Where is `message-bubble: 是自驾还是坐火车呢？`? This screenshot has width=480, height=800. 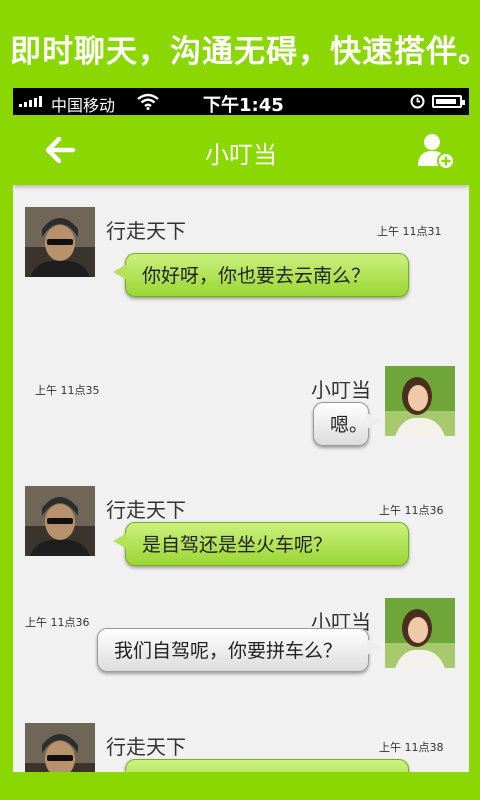
message-bubble: 是自驾还是坐火车呢？ is located at coordinates (261, 544).